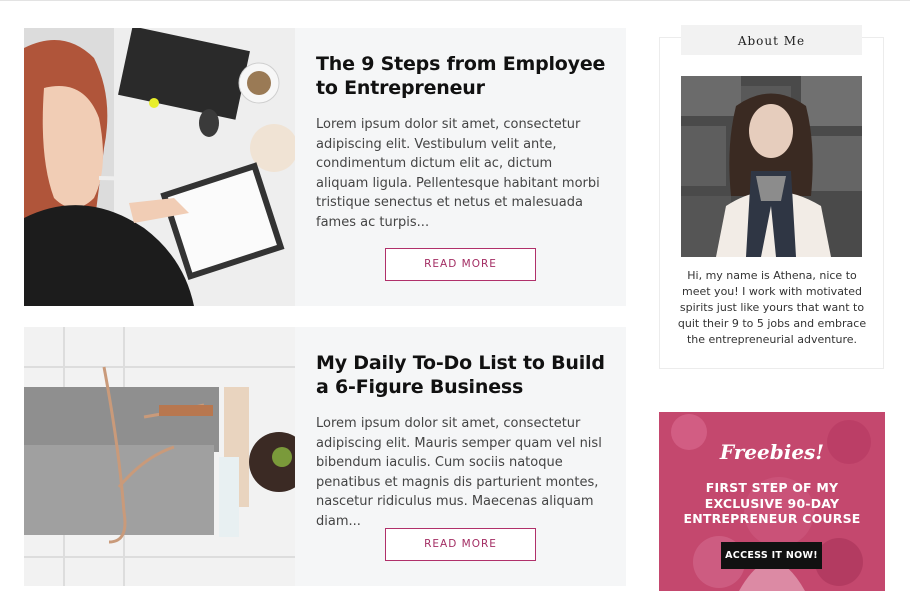 The image size is (910, 607). I want to click on about-me-heading: About Me, so click(771, 40).